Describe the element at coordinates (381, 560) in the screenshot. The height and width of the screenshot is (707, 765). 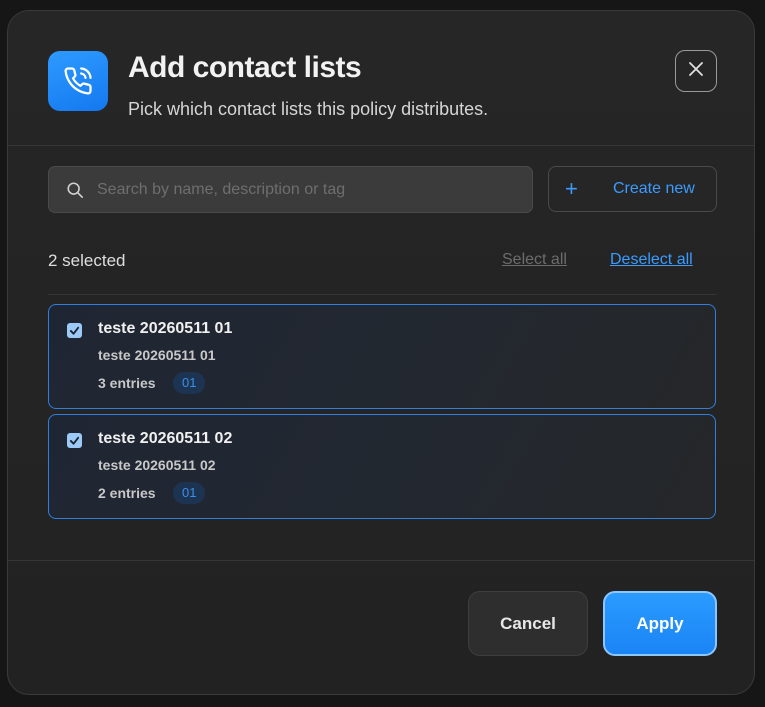
I see `footer-divider` at that location.